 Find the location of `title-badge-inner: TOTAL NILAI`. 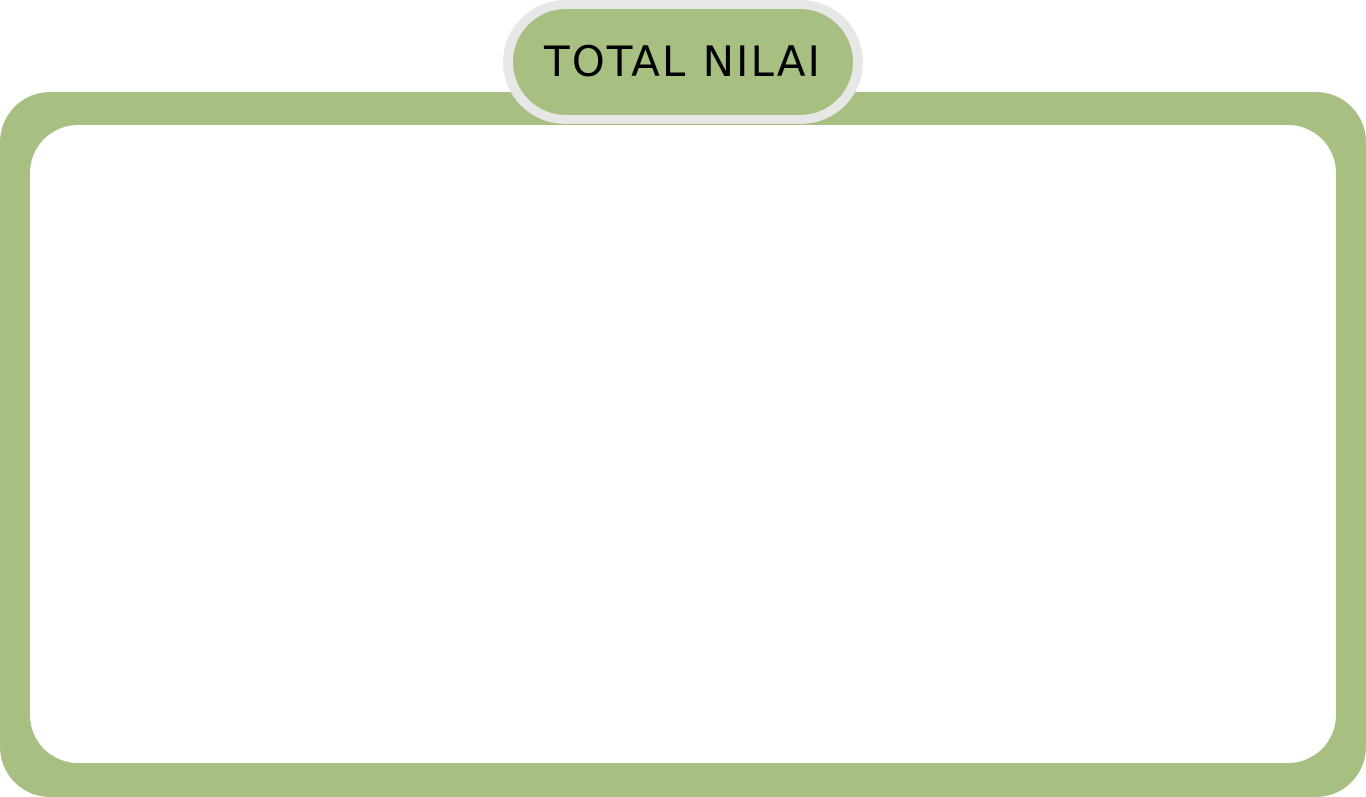

title-badge-inner: TOTAL NILAI is located at coordinates (683, 62).